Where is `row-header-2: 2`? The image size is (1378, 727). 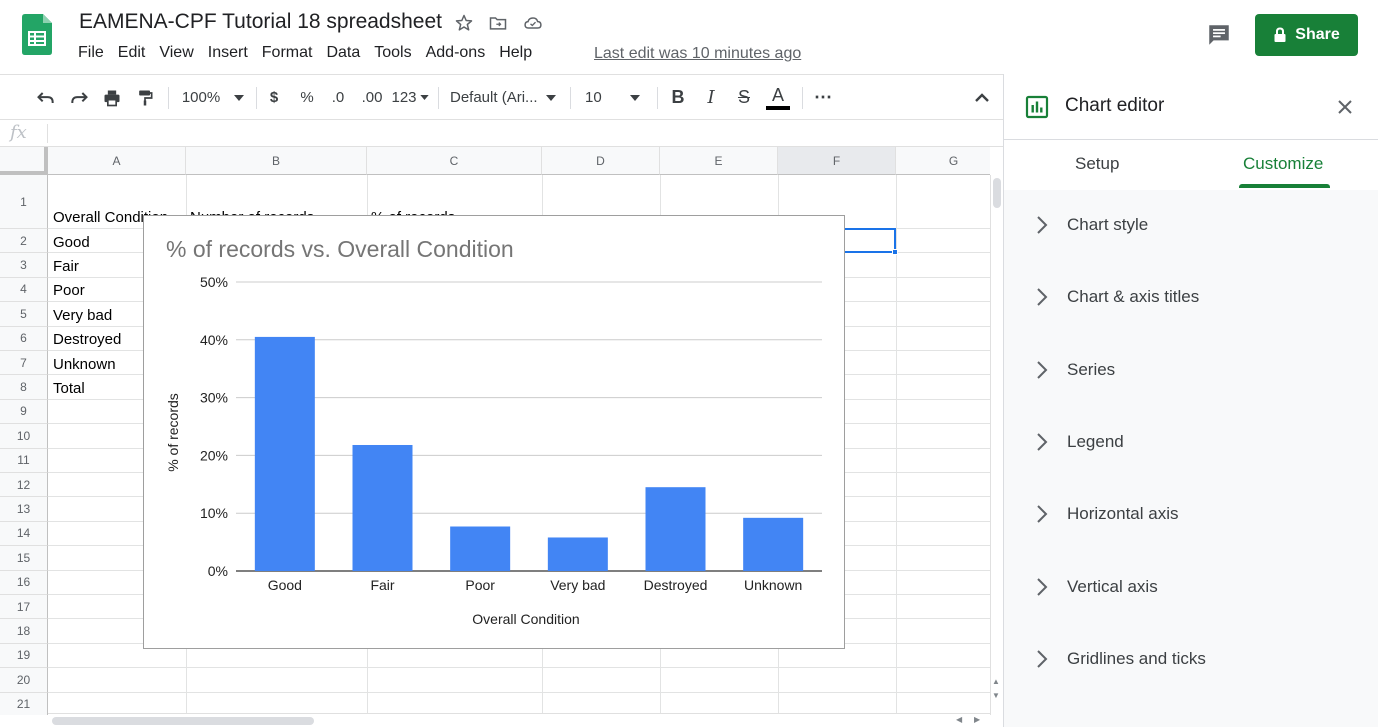
row-header-2: 2 is located at coordinates (24, 241).